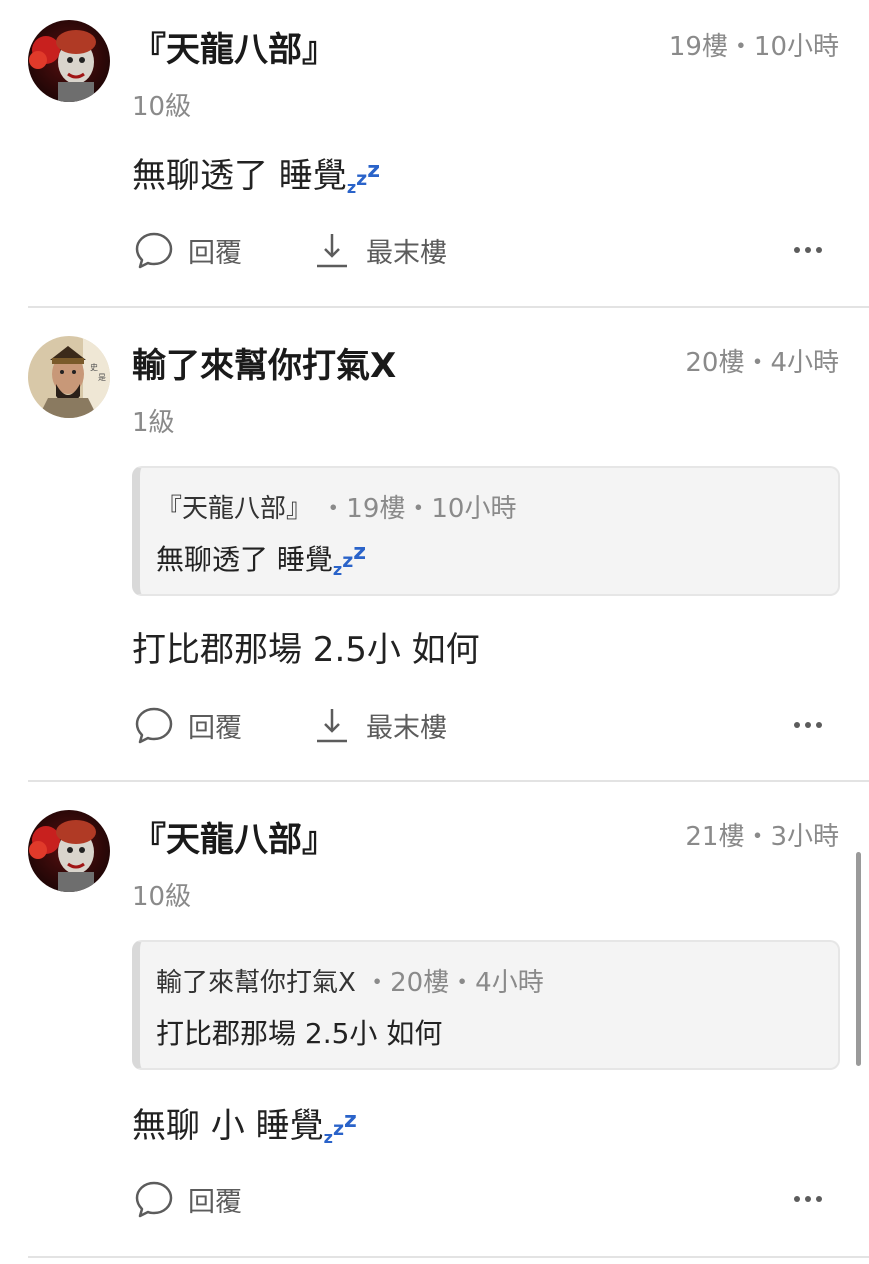 Image resolution: width=869 pixels, height=1264 pixels. Describe the element at coordinates (94, 367) in the screenshot. I see `svg-text: 史` at that location.